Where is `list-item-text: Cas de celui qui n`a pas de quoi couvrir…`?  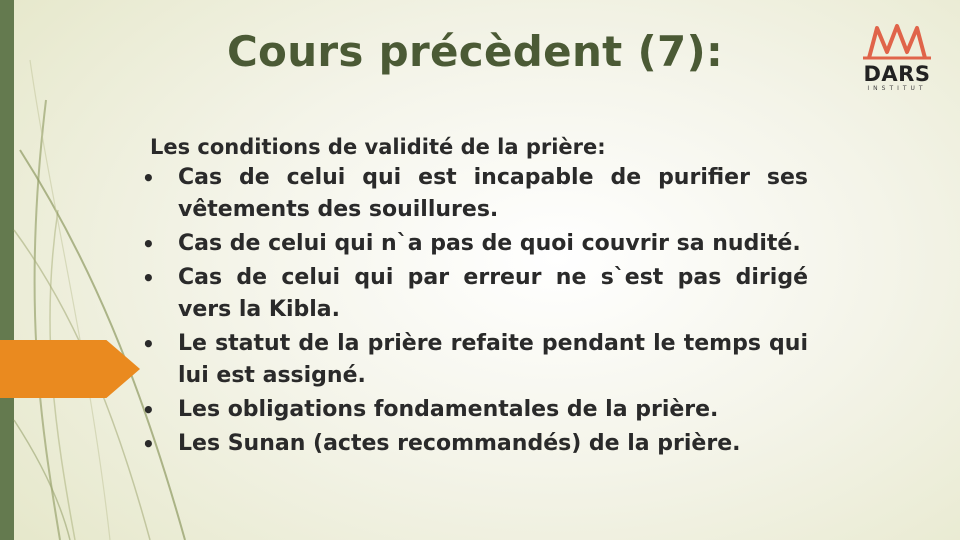 list-item-text: Cas de celui qui n`a pas de quoi couvrir… is located at coordinates (489, 243).